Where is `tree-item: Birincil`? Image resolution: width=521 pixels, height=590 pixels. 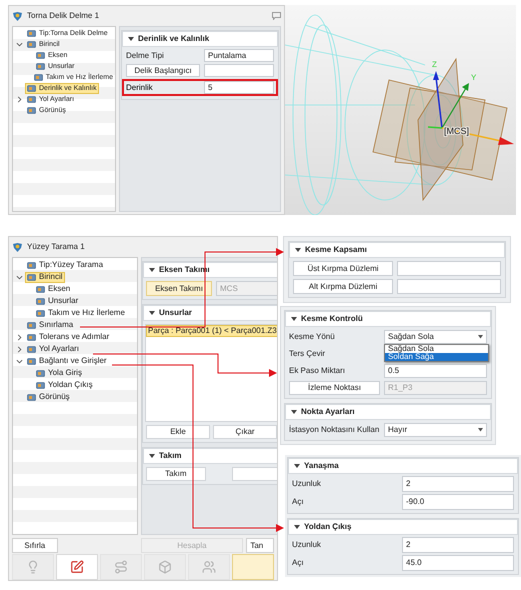
tree-item: Birincil is located at coordinates (45, 277).